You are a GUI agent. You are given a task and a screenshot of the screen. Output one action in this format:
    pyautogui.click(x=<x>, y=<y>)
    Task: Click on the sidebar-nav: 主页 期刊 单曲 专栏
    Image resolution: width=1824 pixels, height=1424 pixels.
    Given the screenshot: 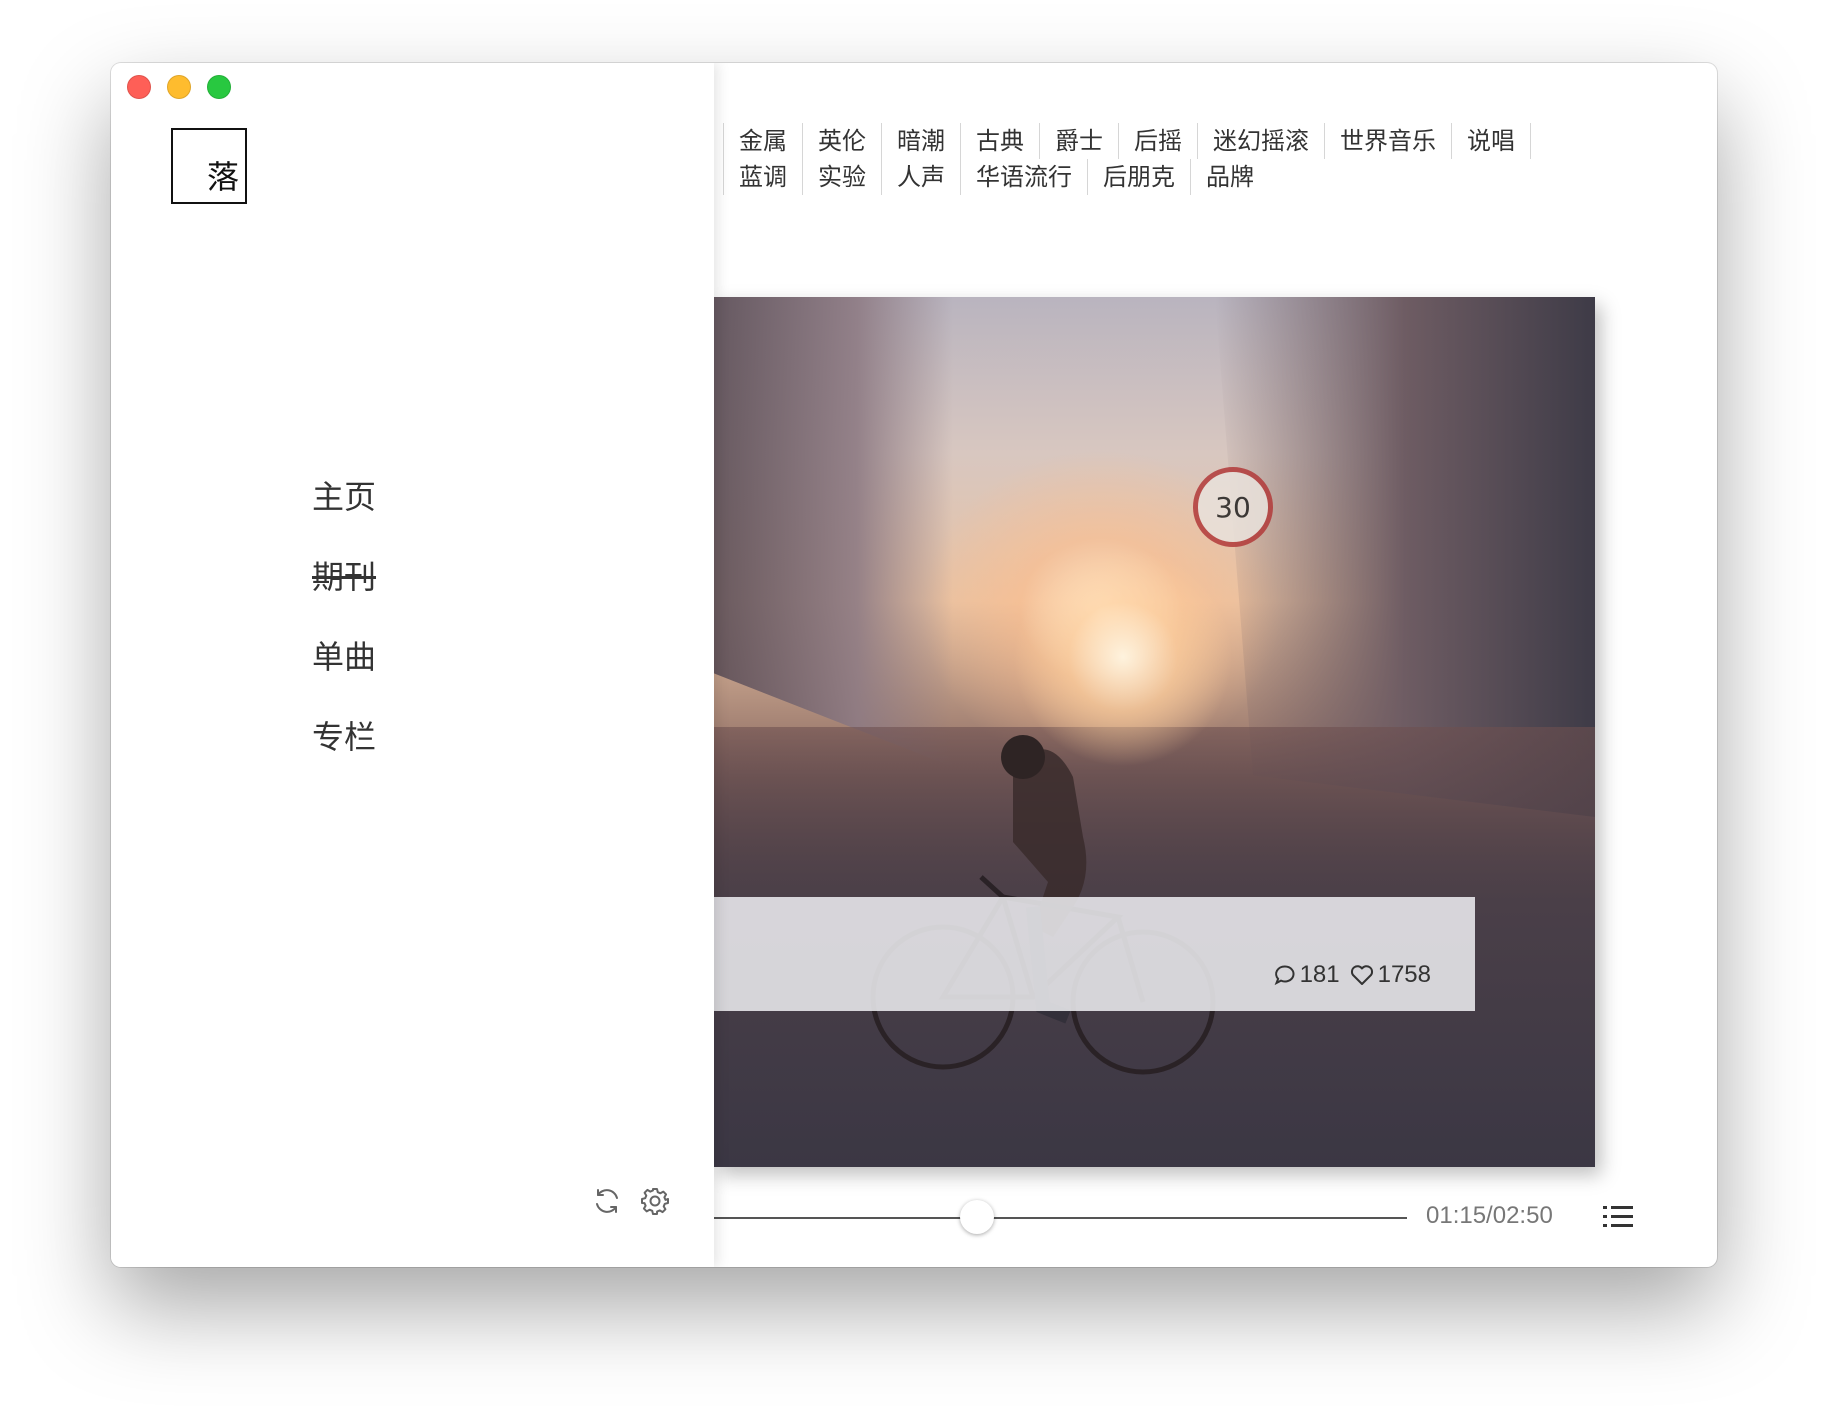 What is the action you would take?
    pyautogui.click(x=344, y=617)
    